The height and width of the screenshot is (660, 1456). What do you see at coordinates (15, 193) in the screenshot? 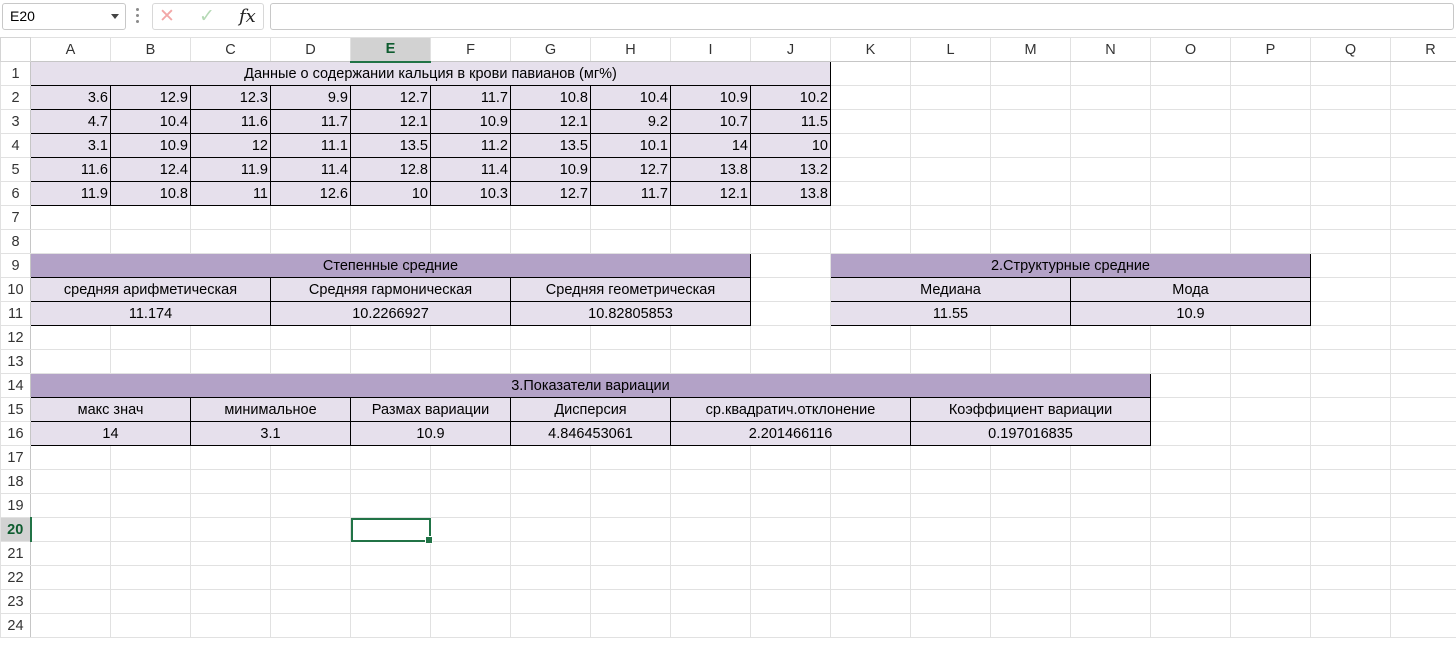
I see `row-header: 6` at bounding box center [15, 193].